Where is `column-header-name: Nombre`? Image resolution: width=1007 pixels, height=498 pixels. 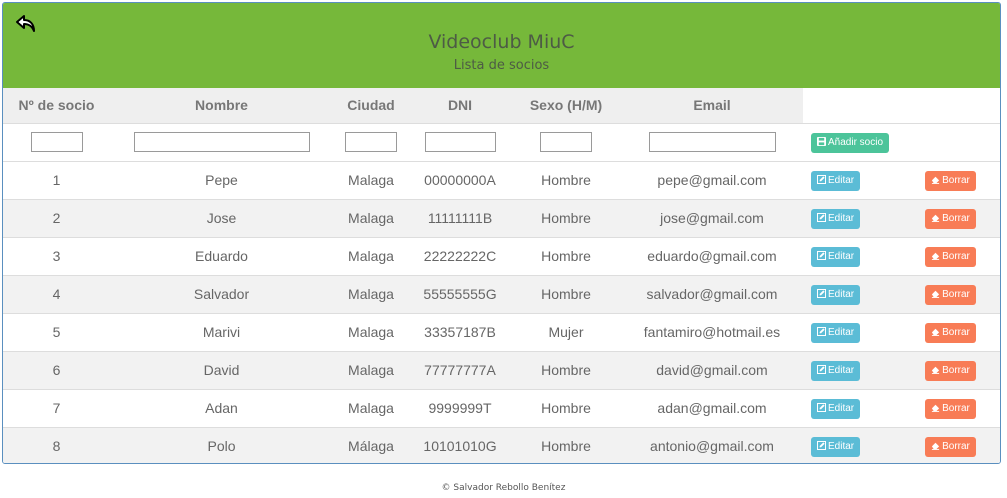
column-header-name: Nombre is located at coordinates (221, 105).